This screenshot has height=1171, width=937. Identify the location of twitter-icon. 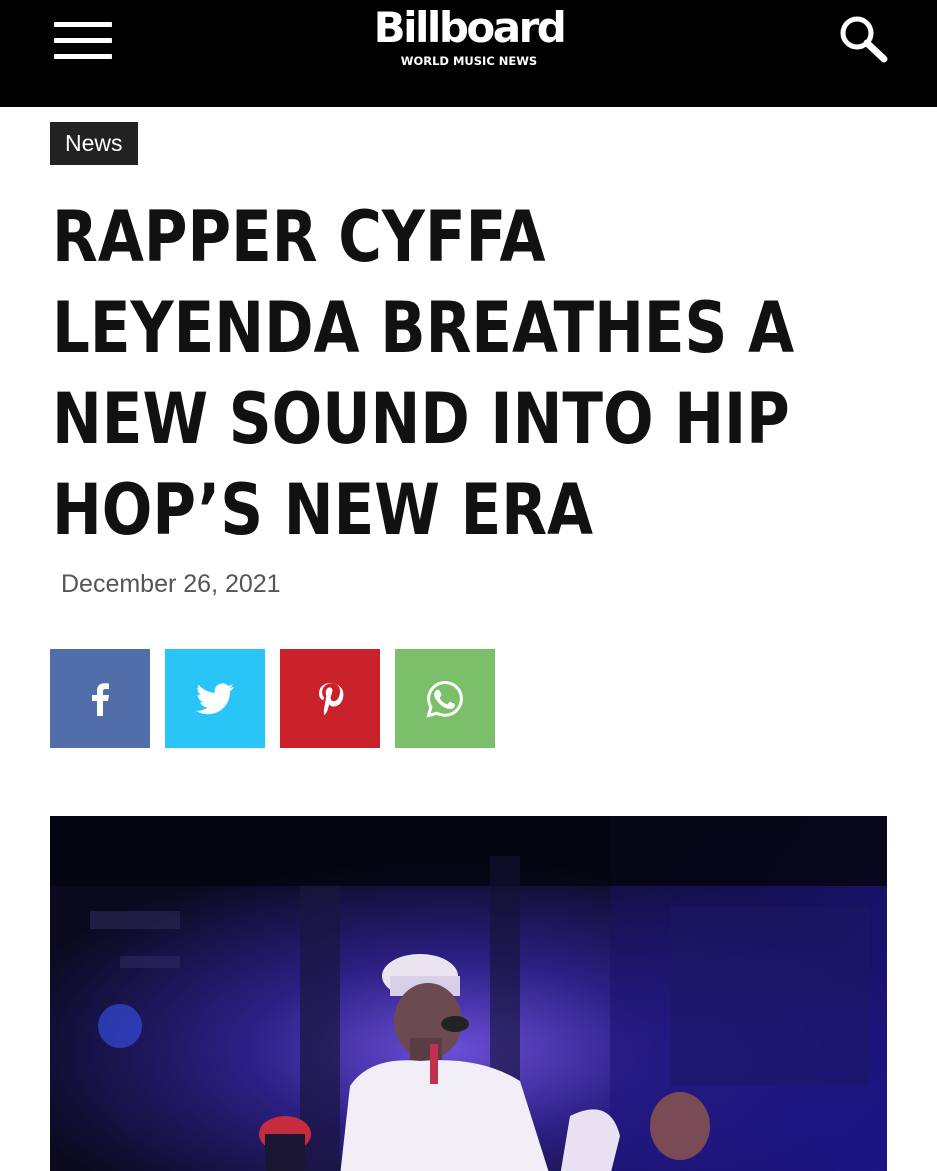
(215, 698).